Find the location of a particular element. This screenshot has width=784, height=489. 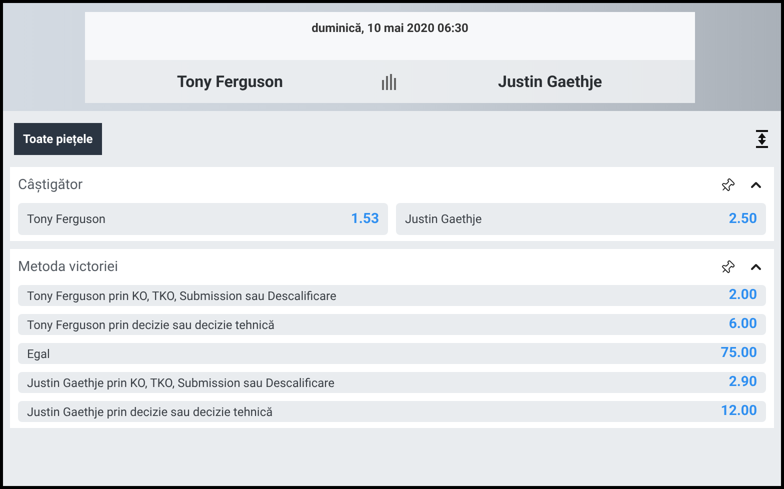

odds-button: Tony Ferguson prin decizie sau decizie tehnică 6.00 is located at coordinates (392, 324).